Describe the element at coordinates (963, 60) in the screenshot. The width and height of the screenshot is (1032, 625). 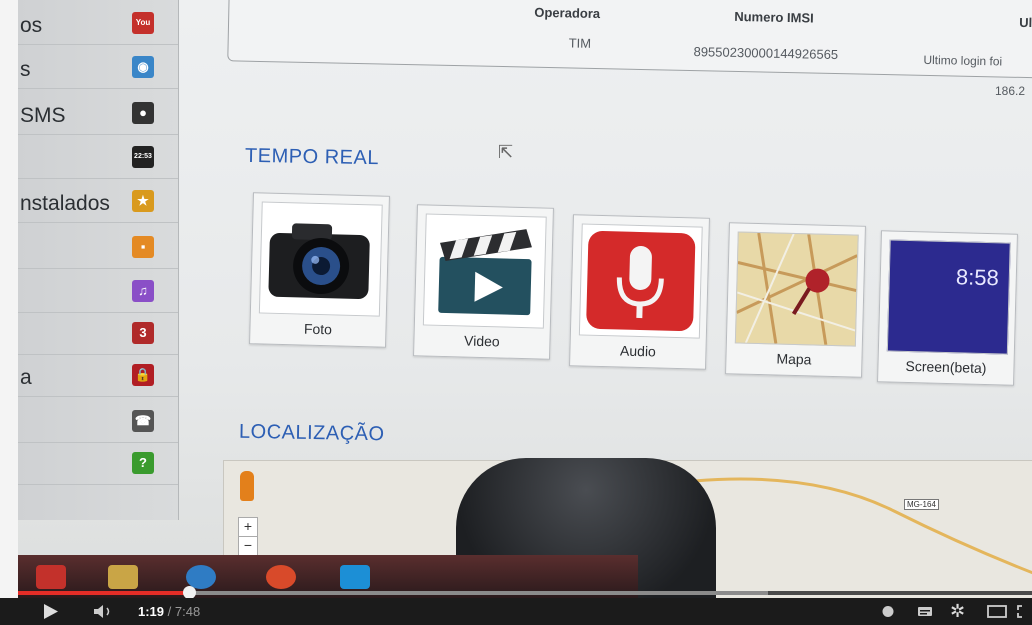
I see `ultimo-login-value: Ultimo login foi` at that location.